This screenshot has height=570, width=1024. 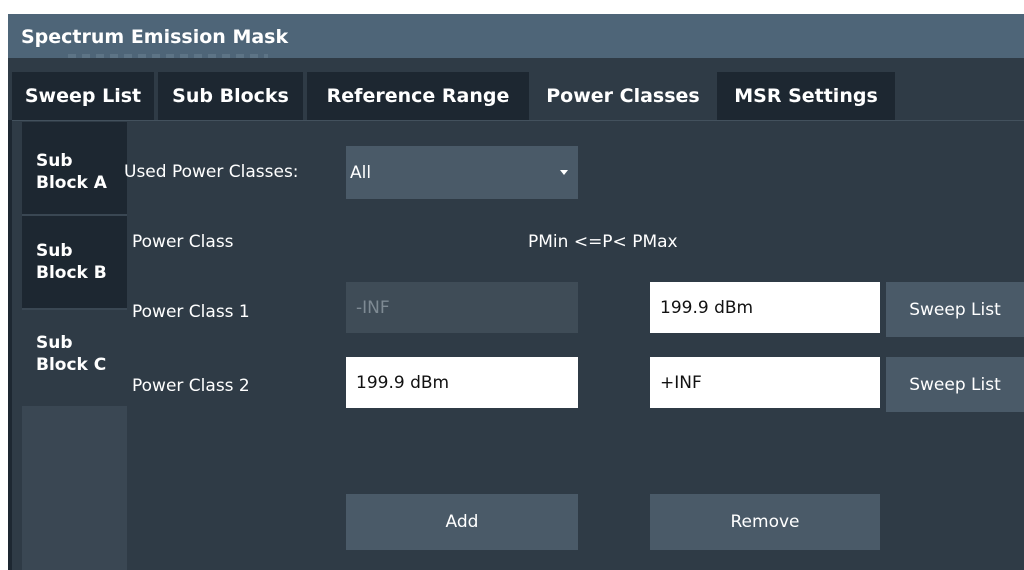 I want to click on tab-sweep-list: Sweep List, so click(x=83, y=96).